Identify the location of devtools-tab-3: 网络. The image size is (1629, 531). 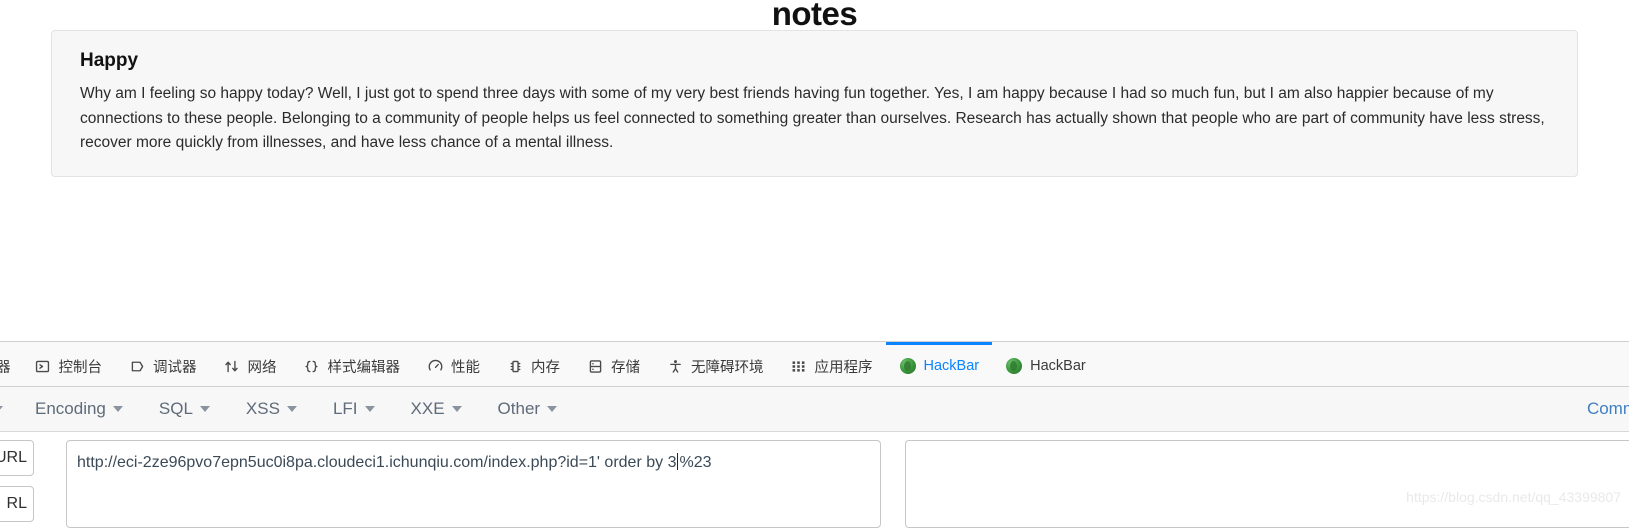
(250, 364).